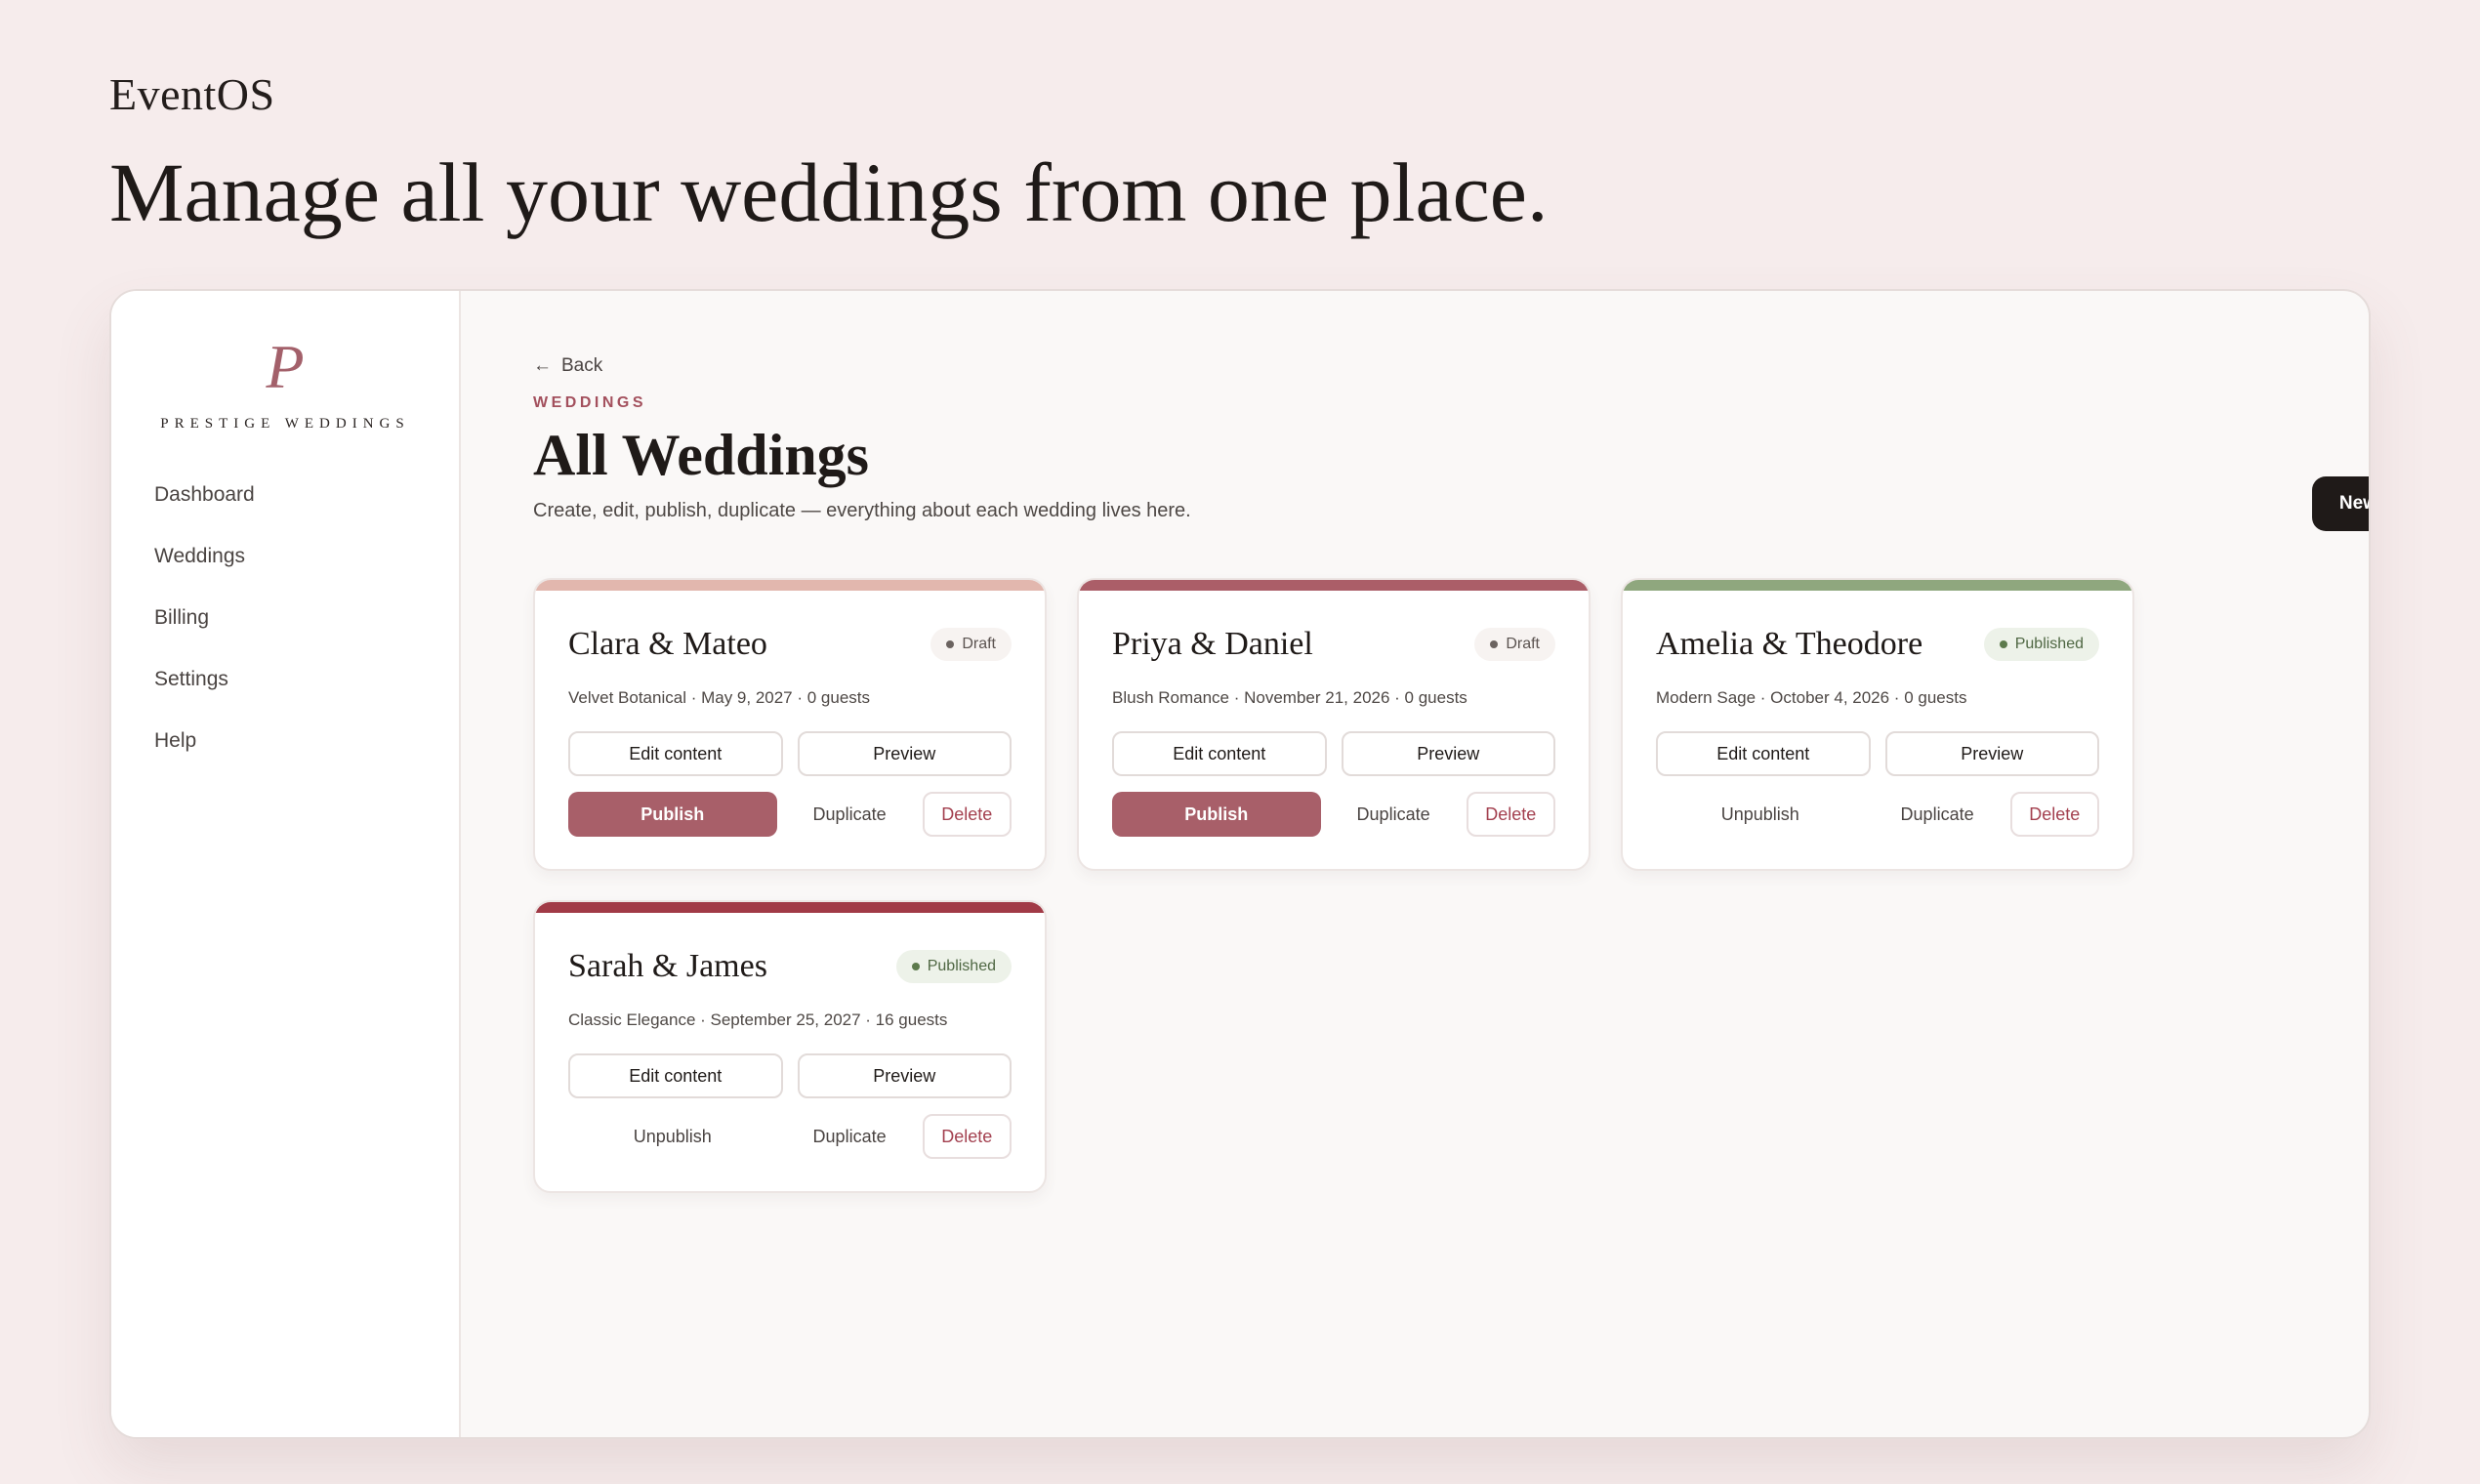 This screenshot has width=2480, height=1484. I want to click on wedding-title: Amelia & Theodore, so click(1790, 644).